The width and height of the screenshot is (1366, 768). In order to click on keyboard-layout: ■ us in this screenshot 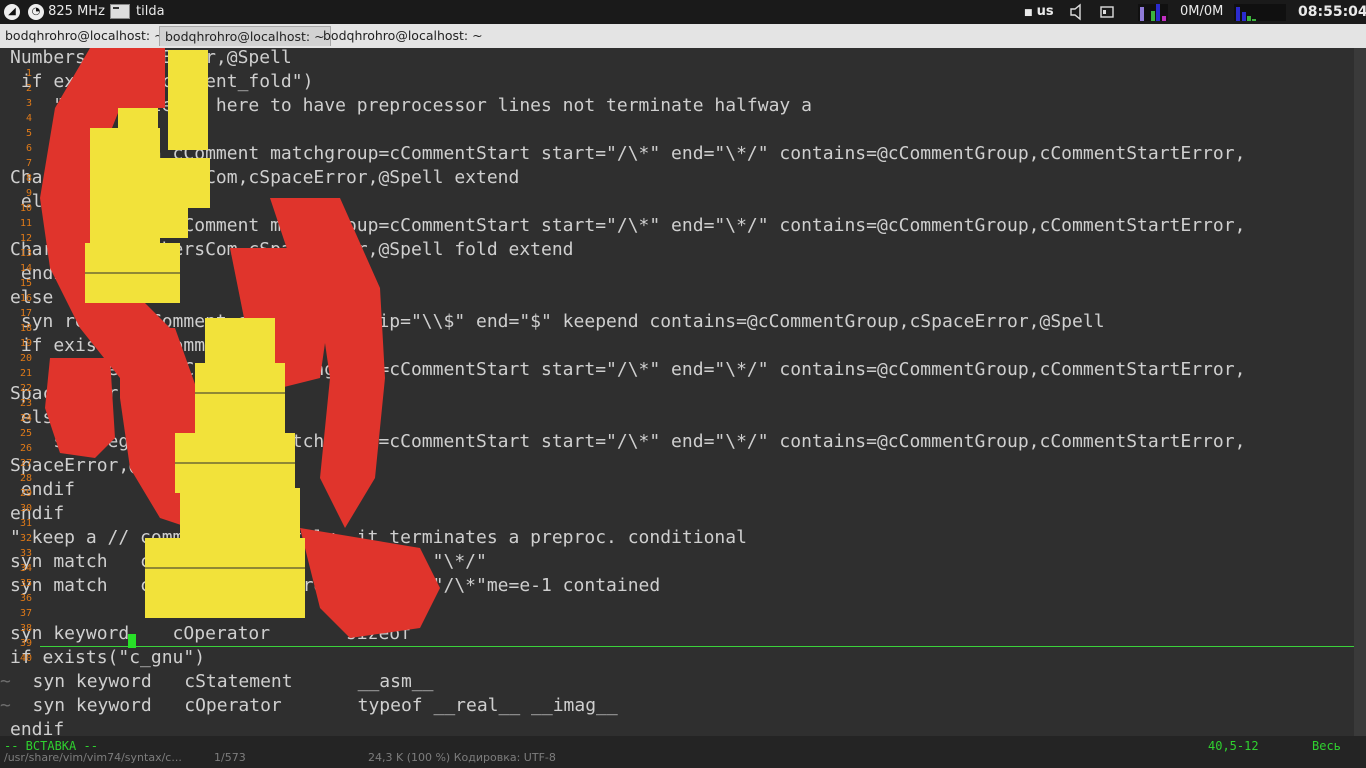, I will do `click(1039, 12)`.